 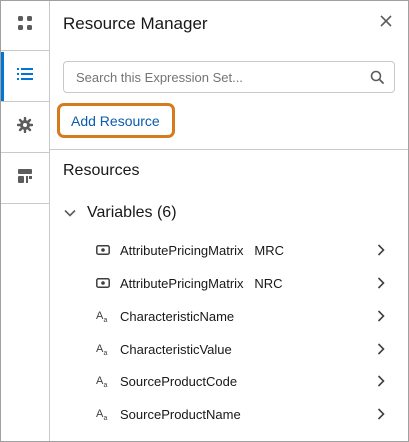 I want to click on resource-name: SourceProductCode, so click(x=179, y=381).